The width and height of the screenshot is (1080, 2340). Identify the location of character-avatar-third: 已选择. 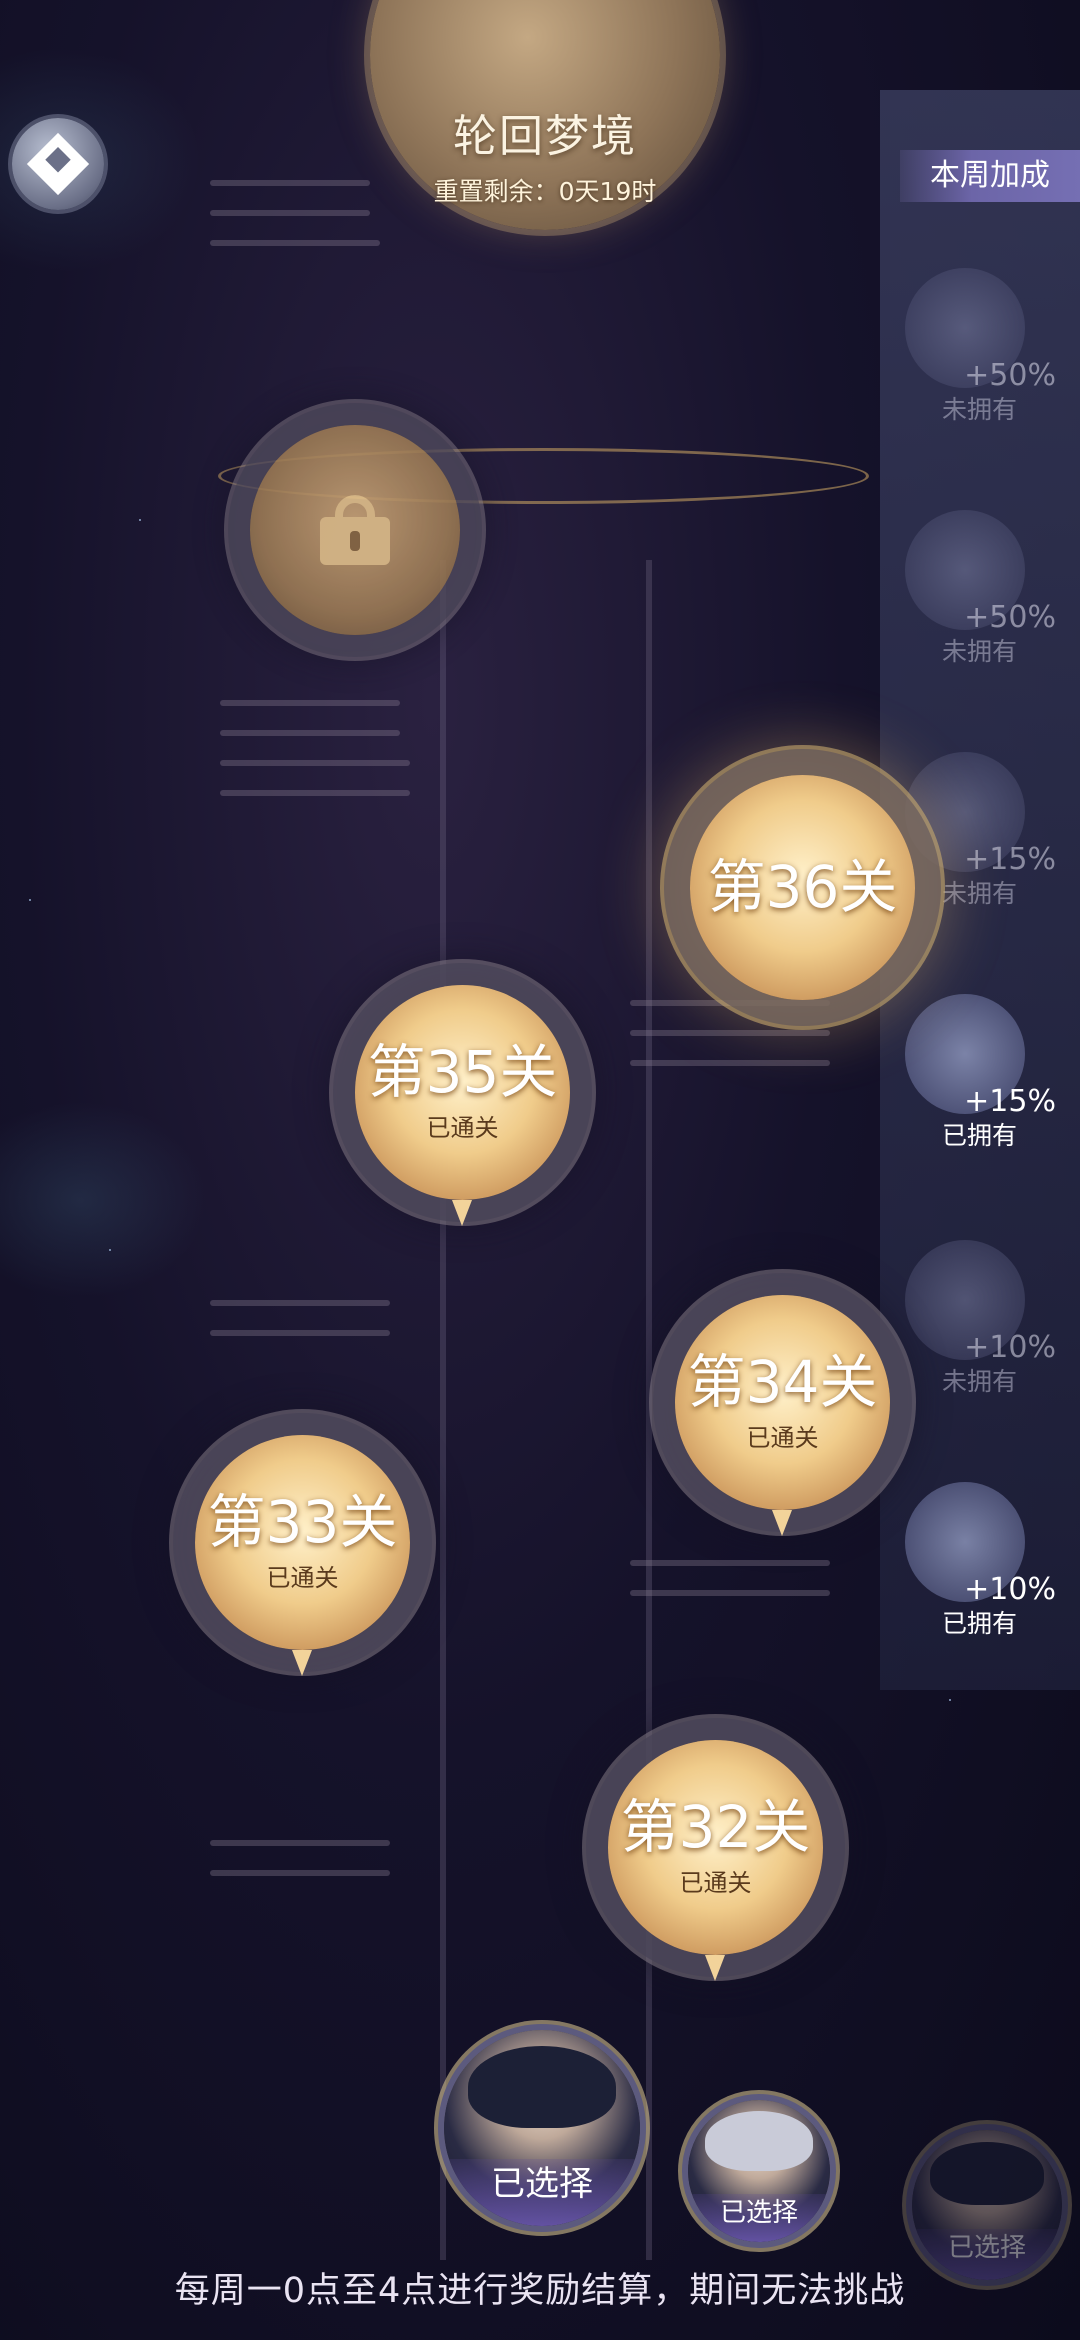
(987, 2205).